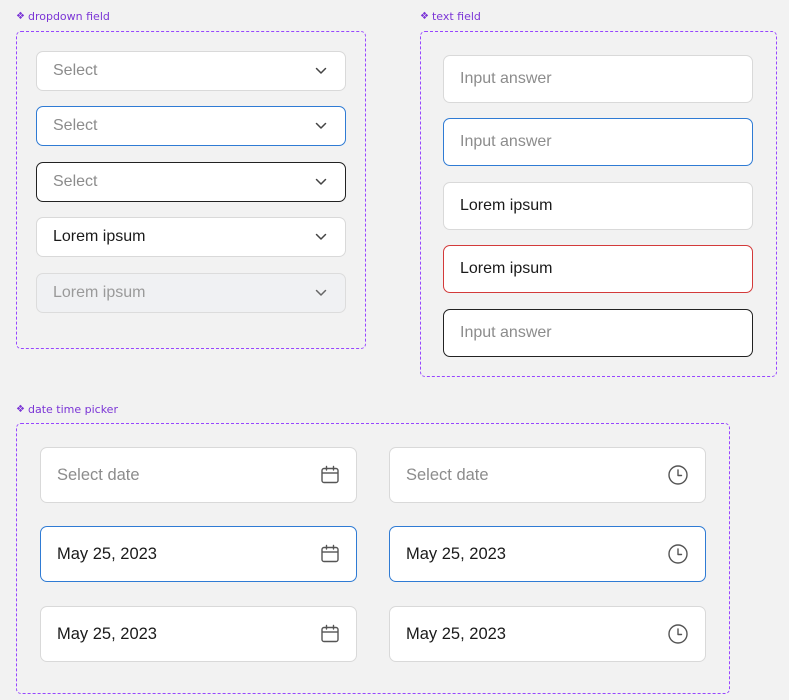 This screenshot has height=700, width=789. Describe the element at coordinates (598, 142) in the screenshot. I see `text-input-focused: Input answer` at that location.